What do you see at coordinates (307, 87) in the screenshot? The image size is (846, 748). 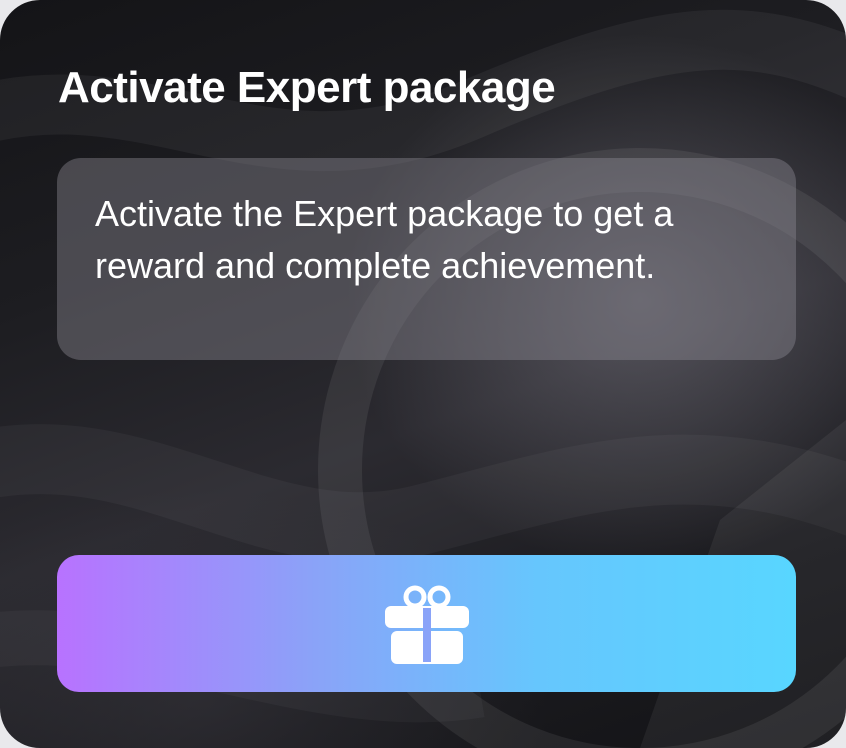 I see `card-title: Activate Expert package` at bounding box center [307, 87].